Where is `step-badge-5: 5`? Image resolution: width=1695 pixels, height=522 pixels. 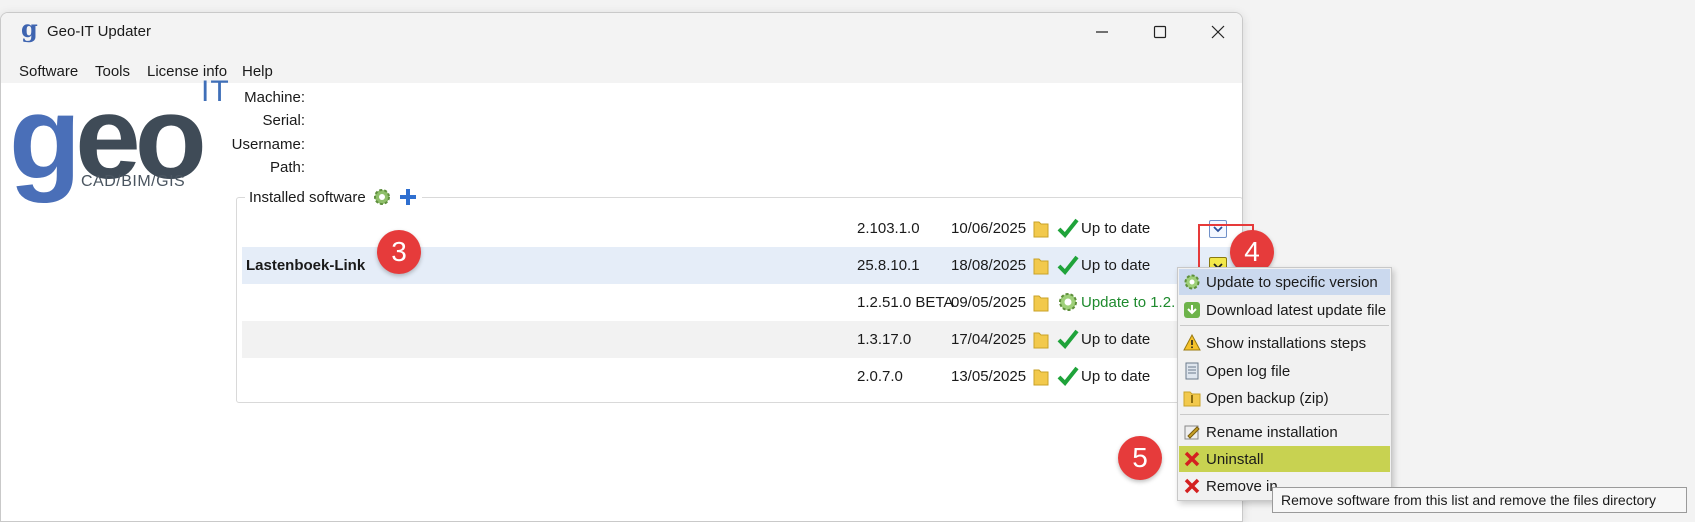
step-badge-5: 5 is located at coordinates (1140, 458).